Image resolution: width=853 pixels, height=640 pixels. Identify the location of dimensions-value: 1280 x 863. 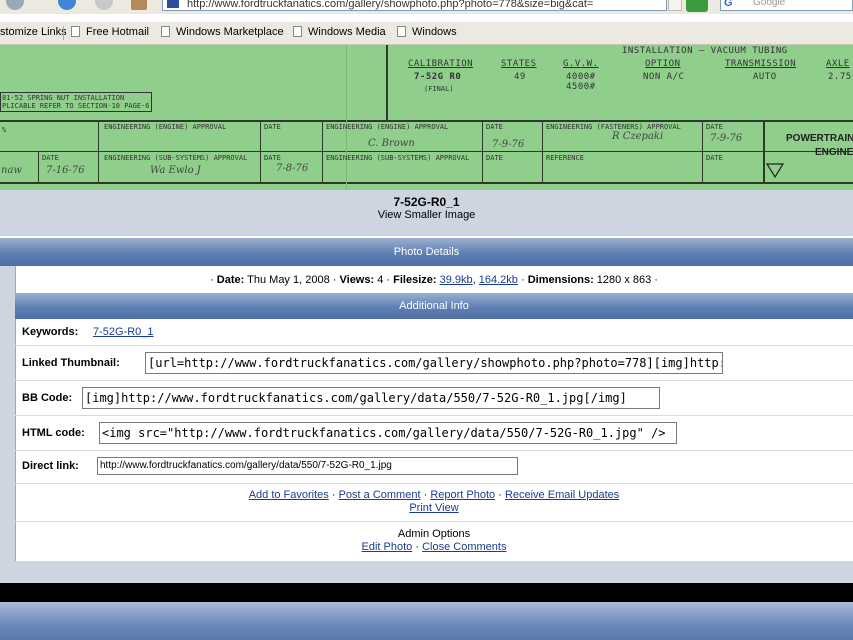
(624, 280).